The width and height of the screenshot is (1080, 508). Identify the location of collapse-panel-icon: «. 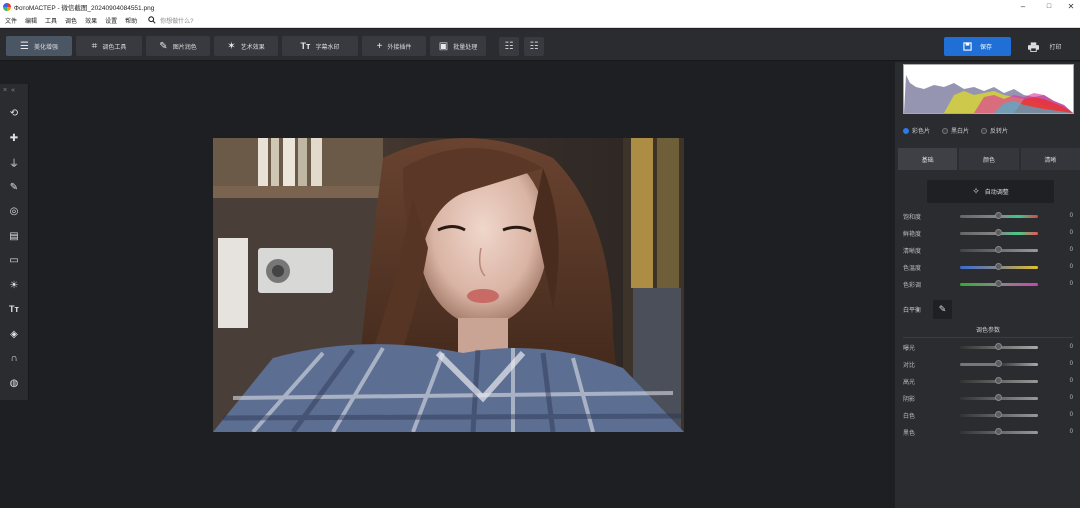
(13, 90).